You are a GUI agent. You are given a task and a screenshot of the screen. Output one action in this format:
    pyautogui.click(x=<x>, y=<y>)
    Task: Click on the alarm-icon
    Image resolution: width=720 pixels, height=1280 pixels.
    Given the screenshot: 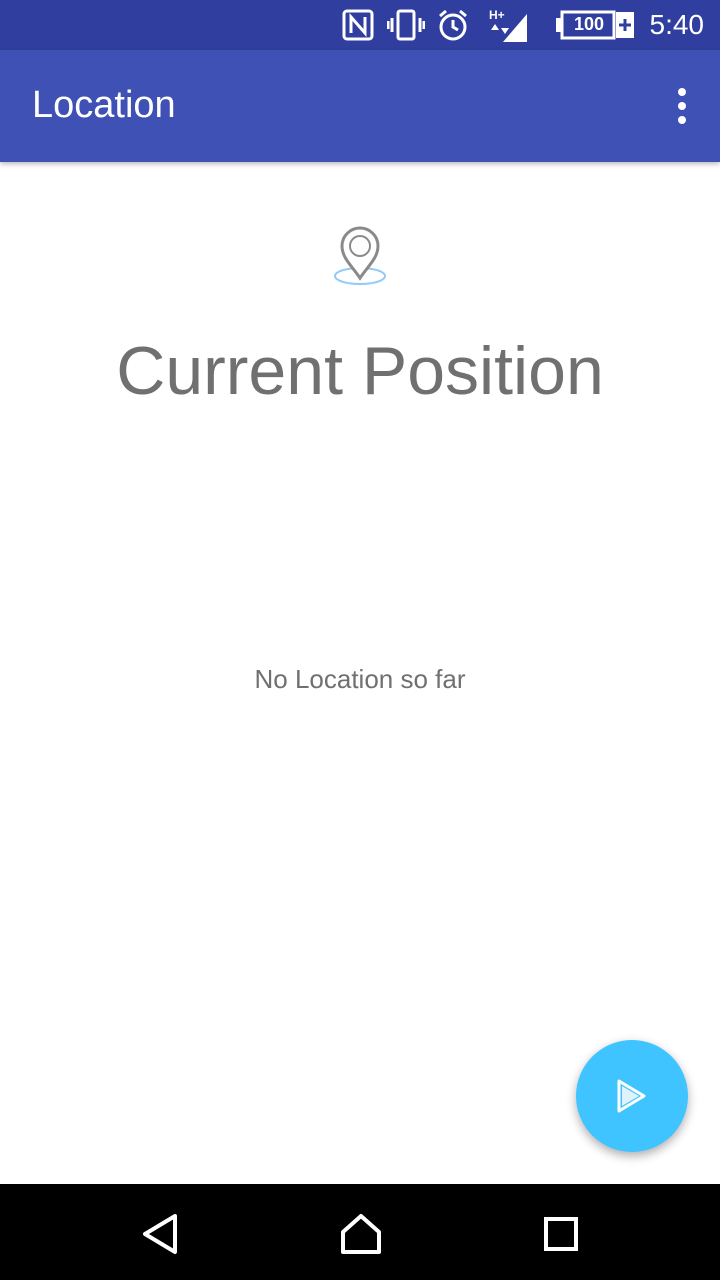 What is the action you would take?
    pyautogui.click(x=453, y=27)
    